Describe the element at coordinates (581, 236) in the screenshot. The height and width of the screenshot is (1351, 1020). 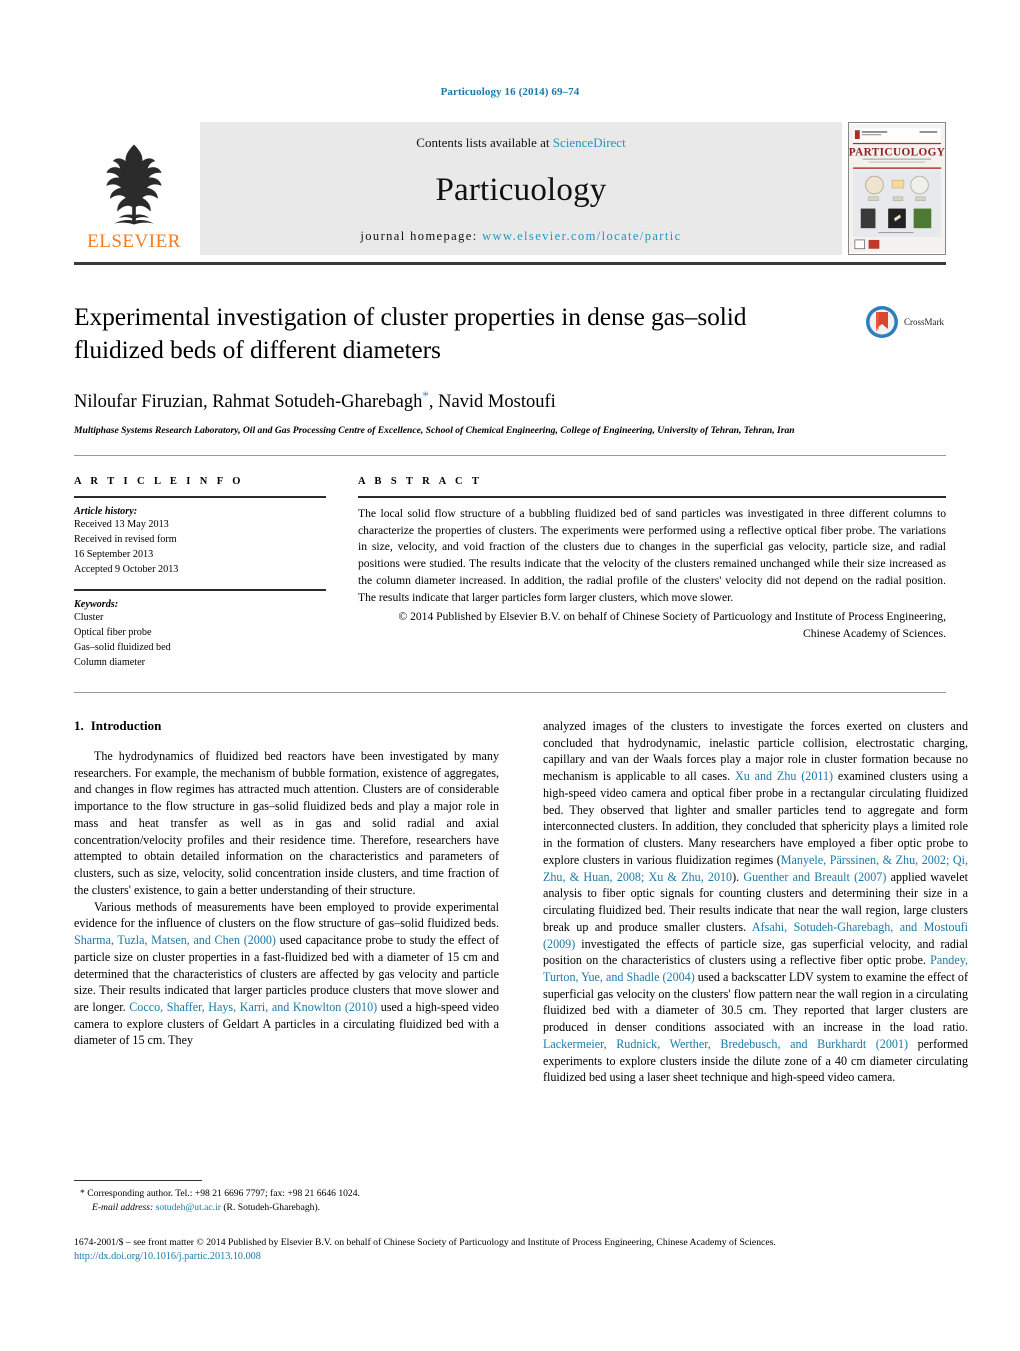
I see `homepage-url-link: www.elsevier.com/locate/partic` at that location.